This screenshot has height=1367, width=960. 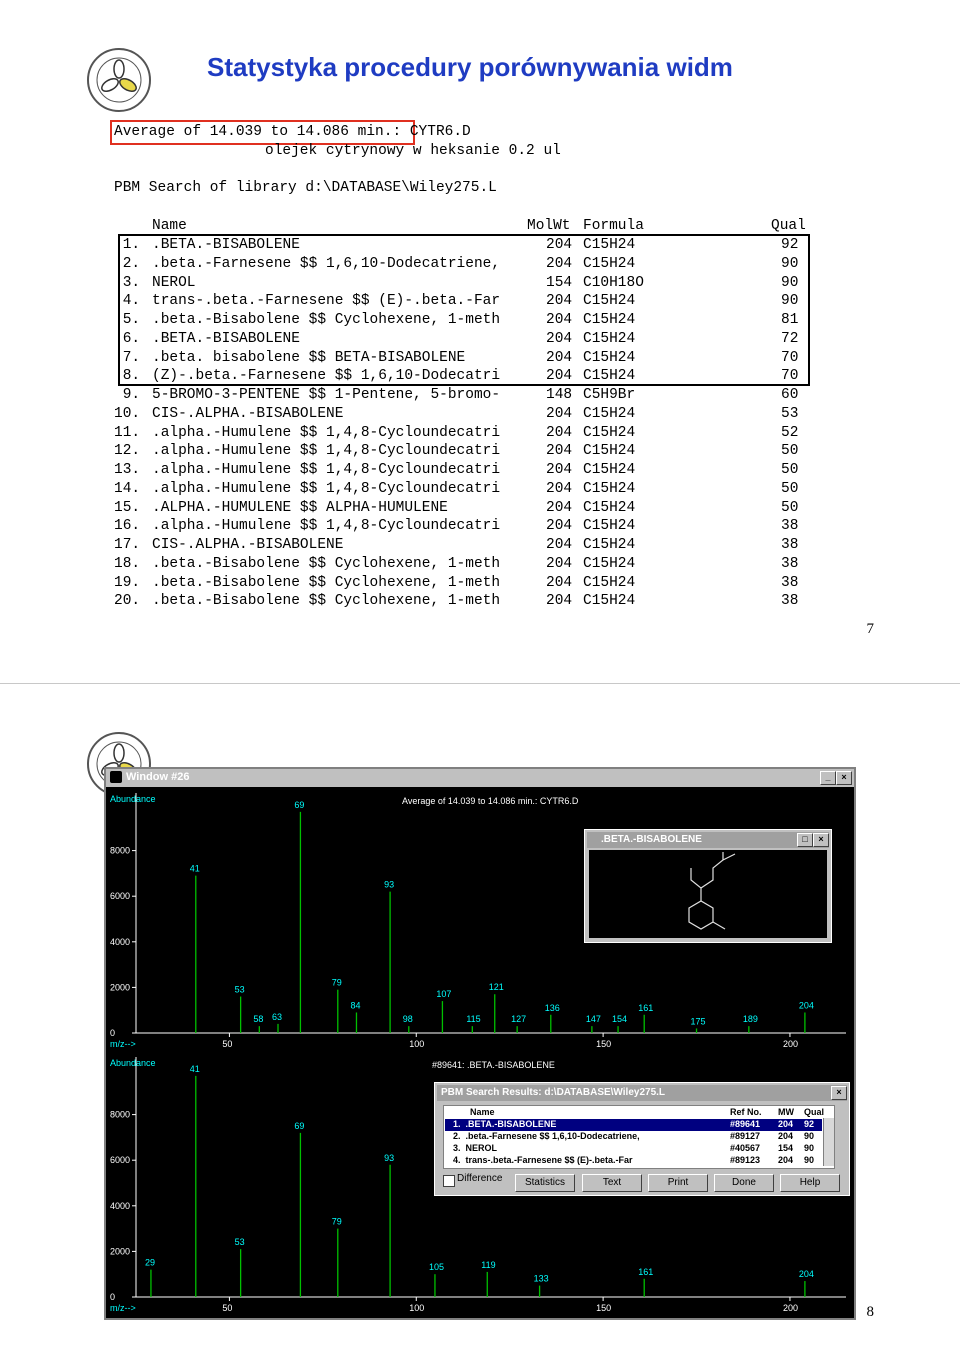 I want to click on top-xtick-label: 100, so click(x=416, y=1044).